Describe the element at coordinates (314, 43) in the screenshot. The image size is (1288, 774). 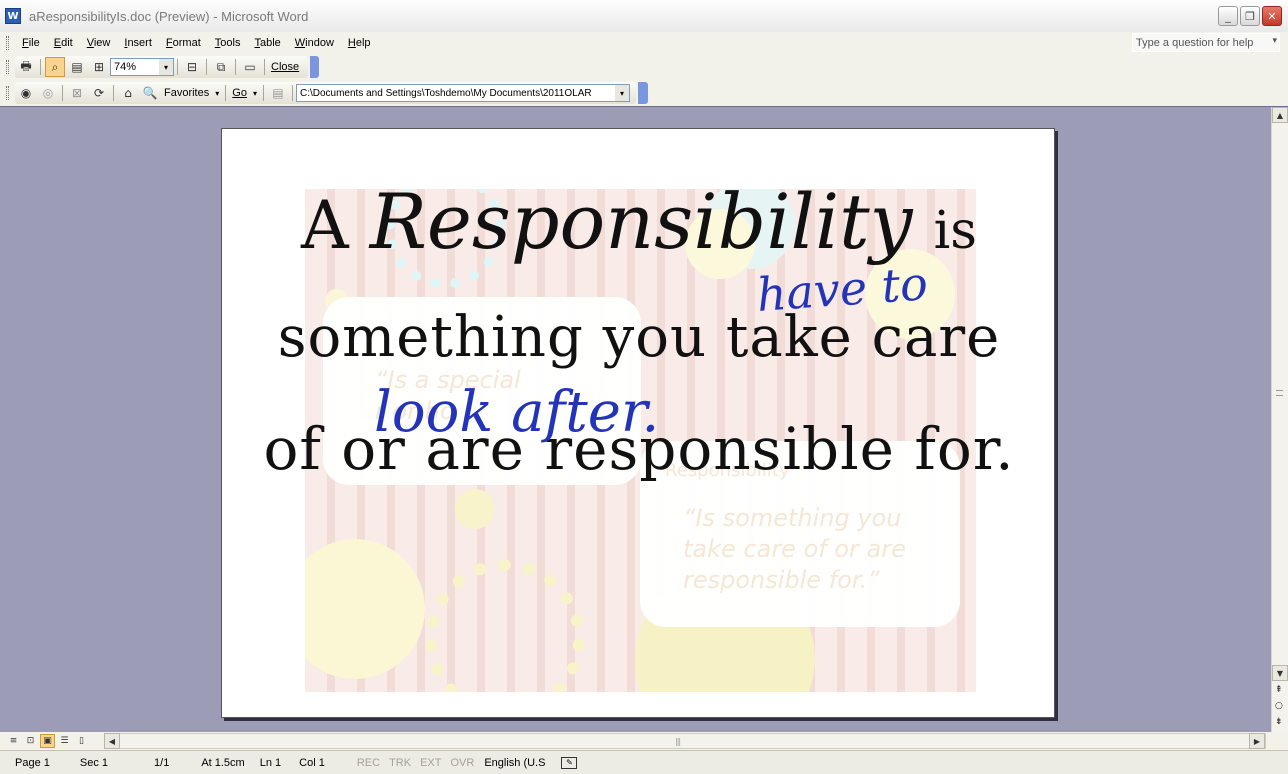
I see `menu-window: Window` at that location.